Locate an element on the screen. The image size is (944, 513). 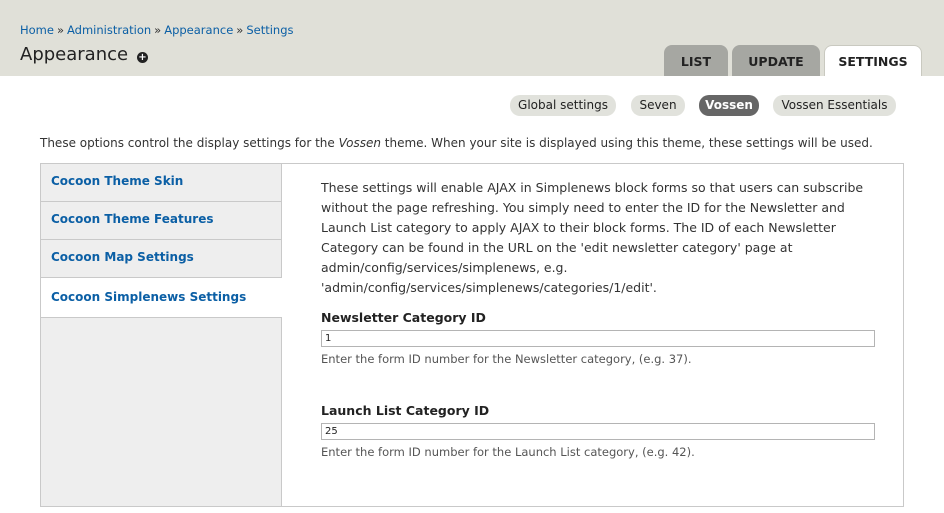
breadcrumb-appearance-link: Appearance is located at coordinates (198, 30).